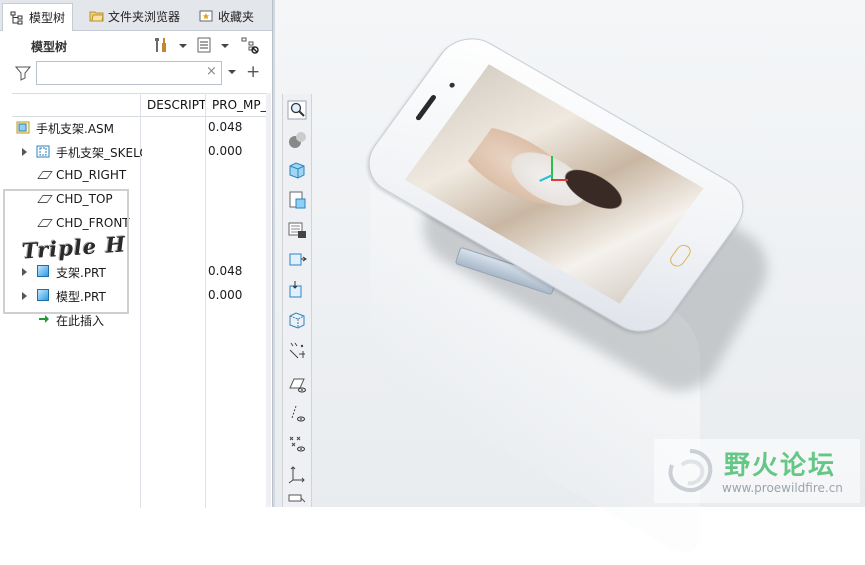  What do you see at coordinates (24, 152) in the screenshot?
I see `expand-arrow-icon` at bounding box center [24, 152].